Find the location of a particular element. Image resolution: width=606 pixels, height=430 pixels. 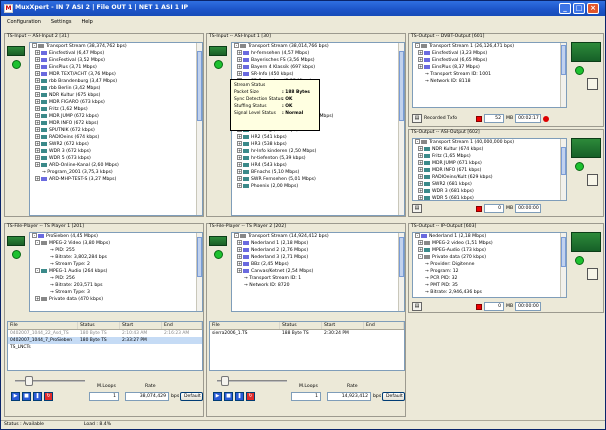

tree-row: + Canvas/Ketnet (2,54 Mbps) is located at coordinates (318, 271).